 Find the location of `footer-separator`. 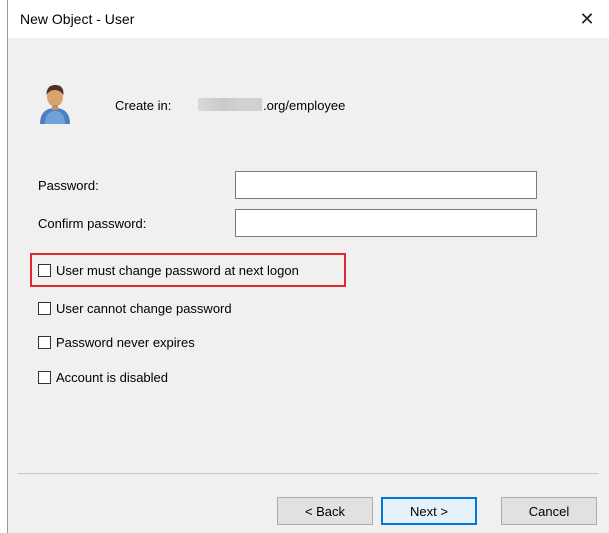

footer-separator is located at coordinates (308, 473).